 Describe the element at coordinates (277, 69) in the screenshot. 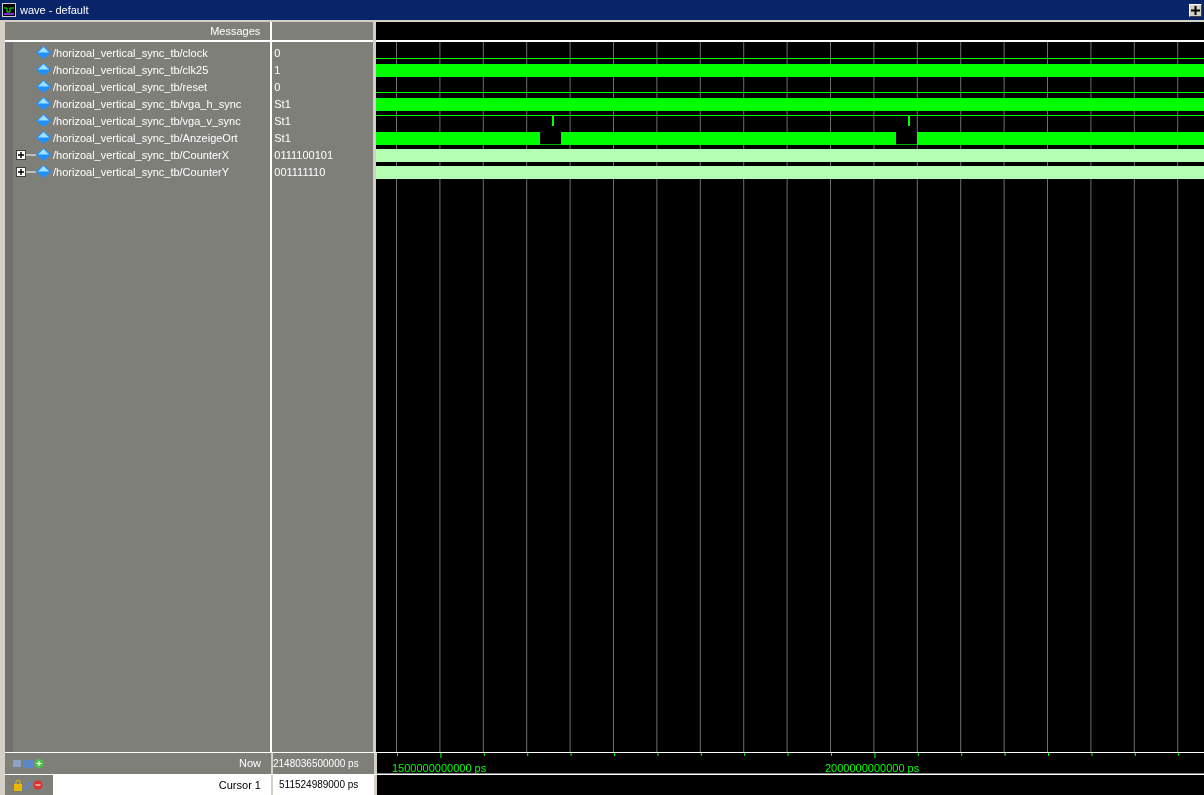

I see `signal-value: 1` at that location.